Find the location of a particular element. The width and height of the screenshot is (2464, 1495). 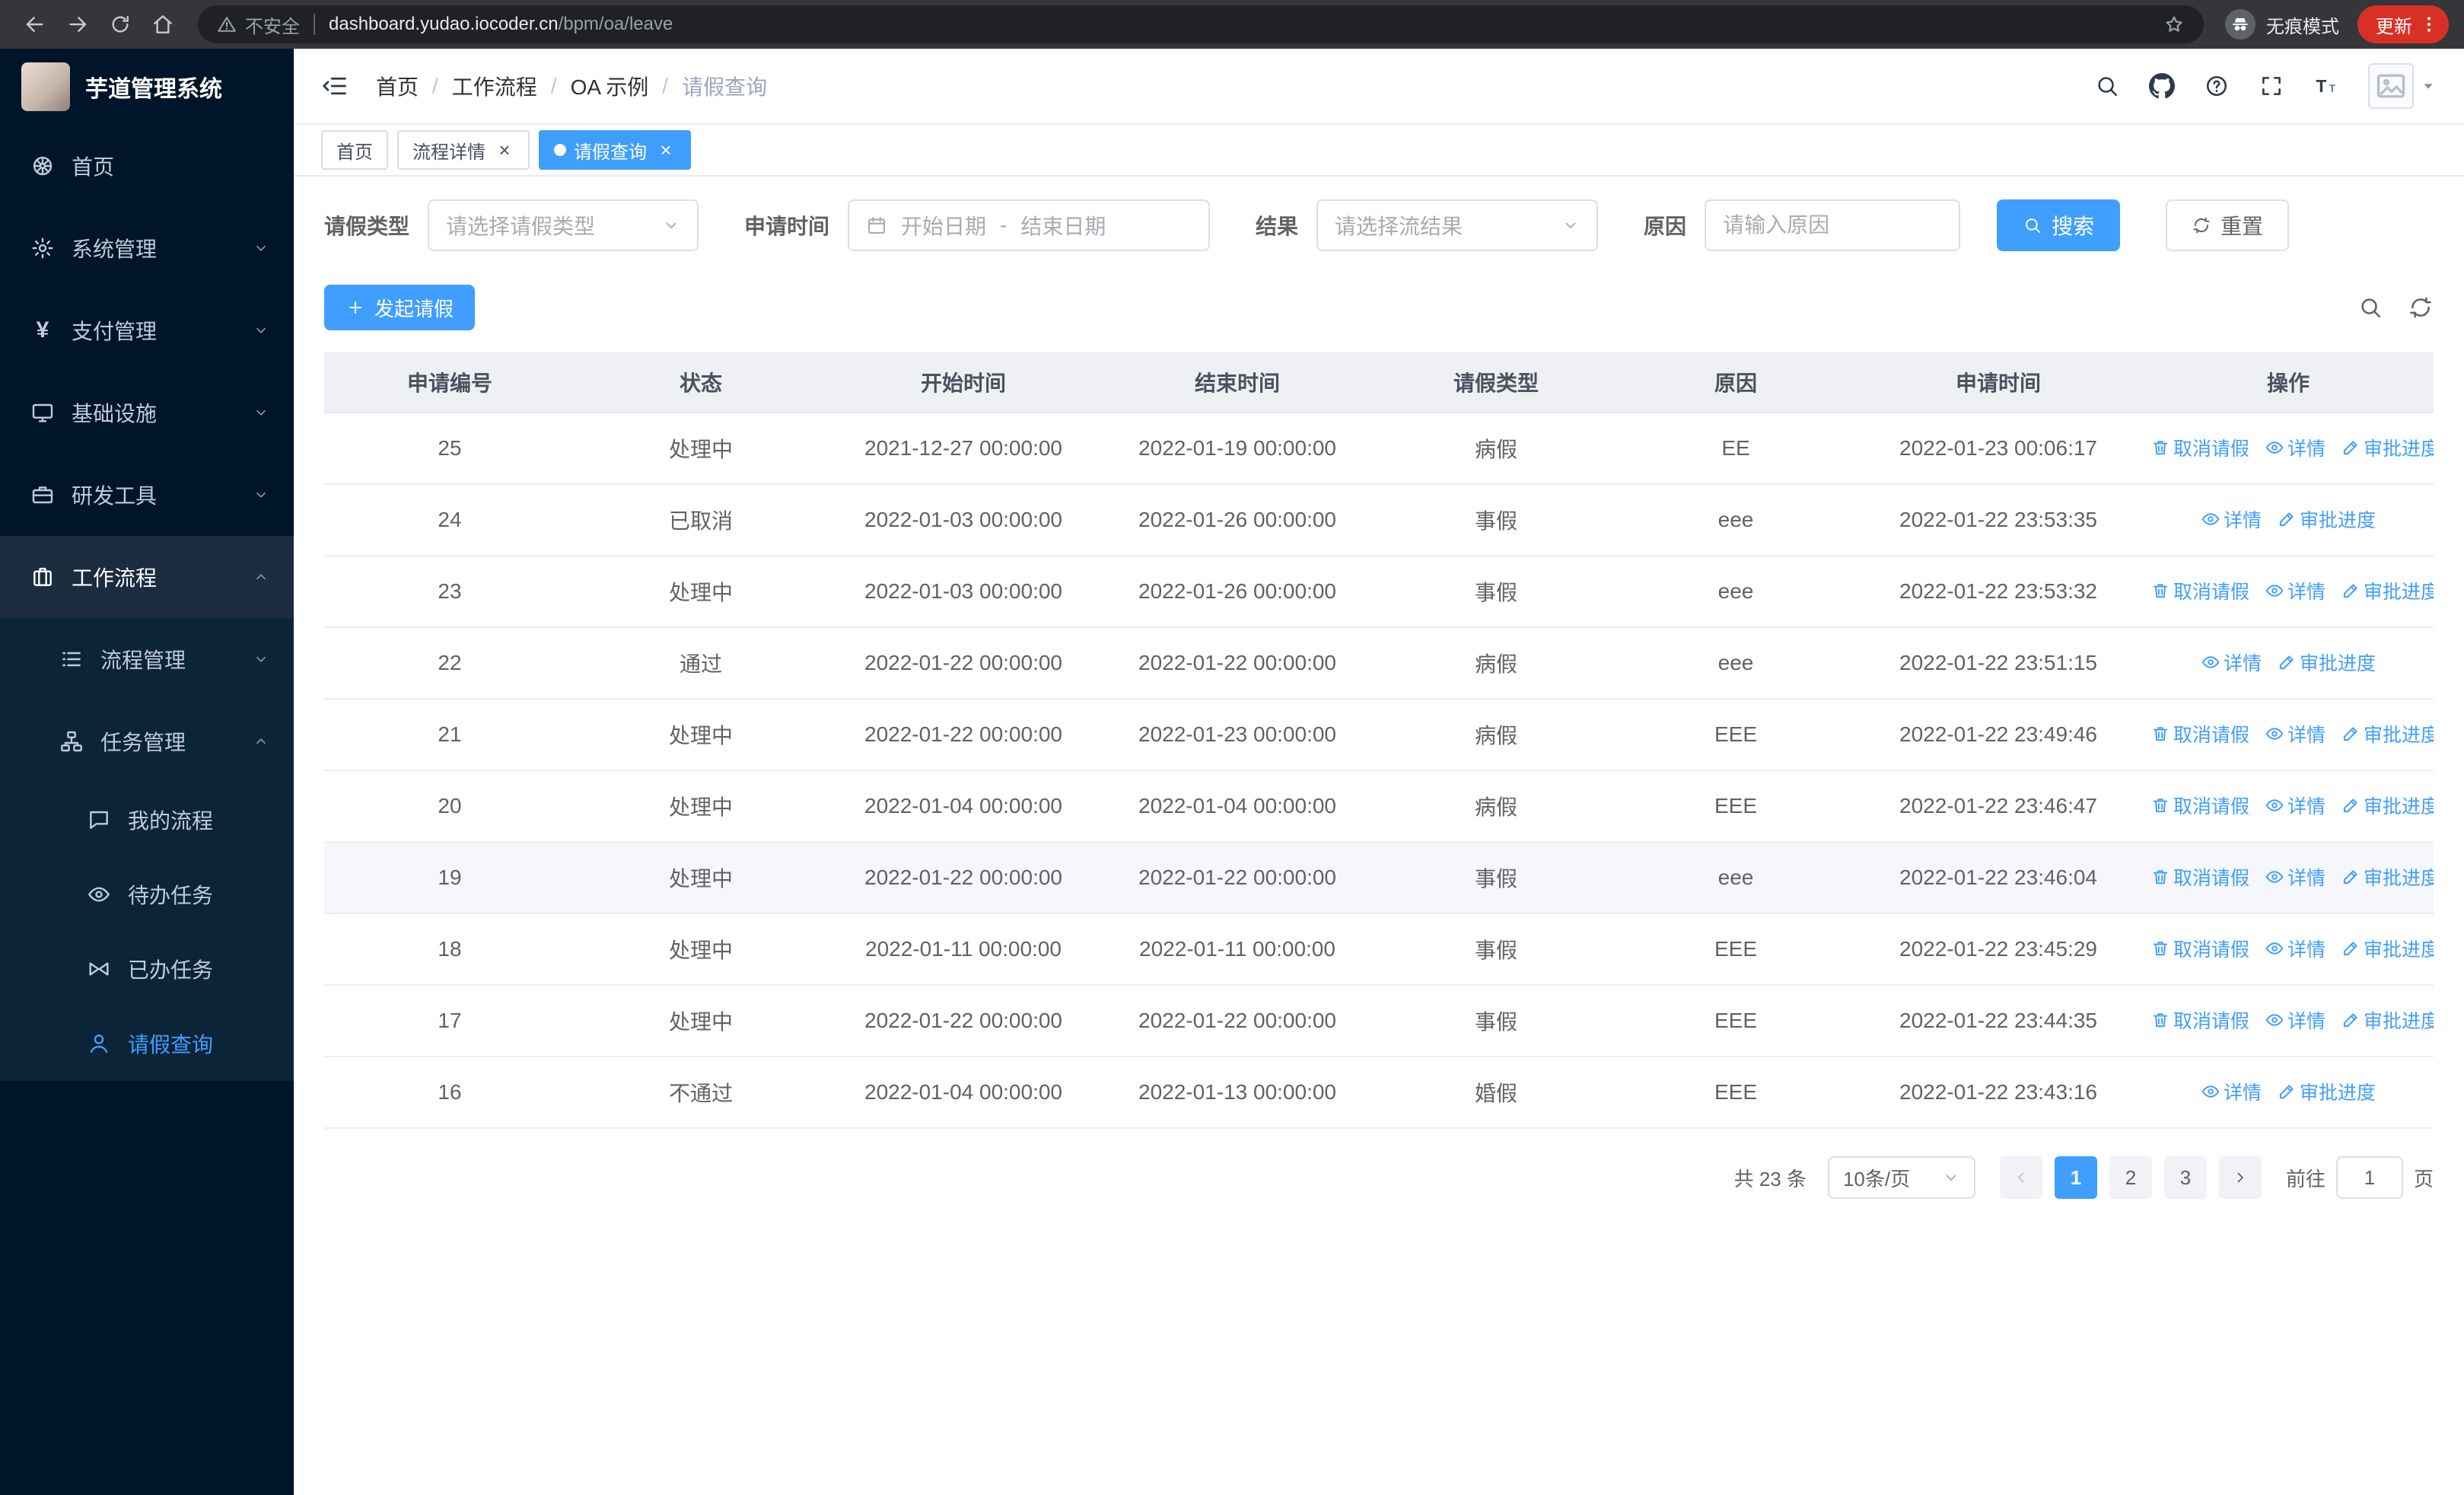

github-icon is located at coordinates (2162, 86).